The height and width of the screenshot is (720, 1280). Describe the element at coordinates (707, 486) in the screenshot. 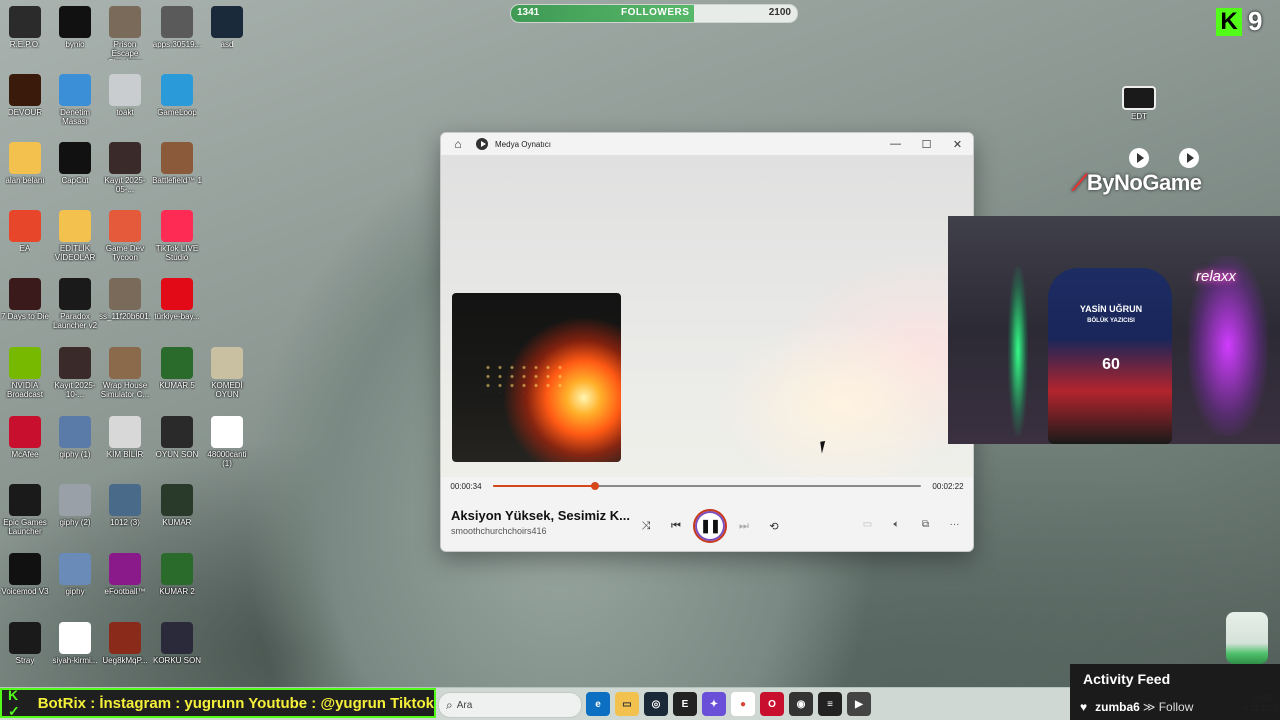

I see `seek-slider` at that location.